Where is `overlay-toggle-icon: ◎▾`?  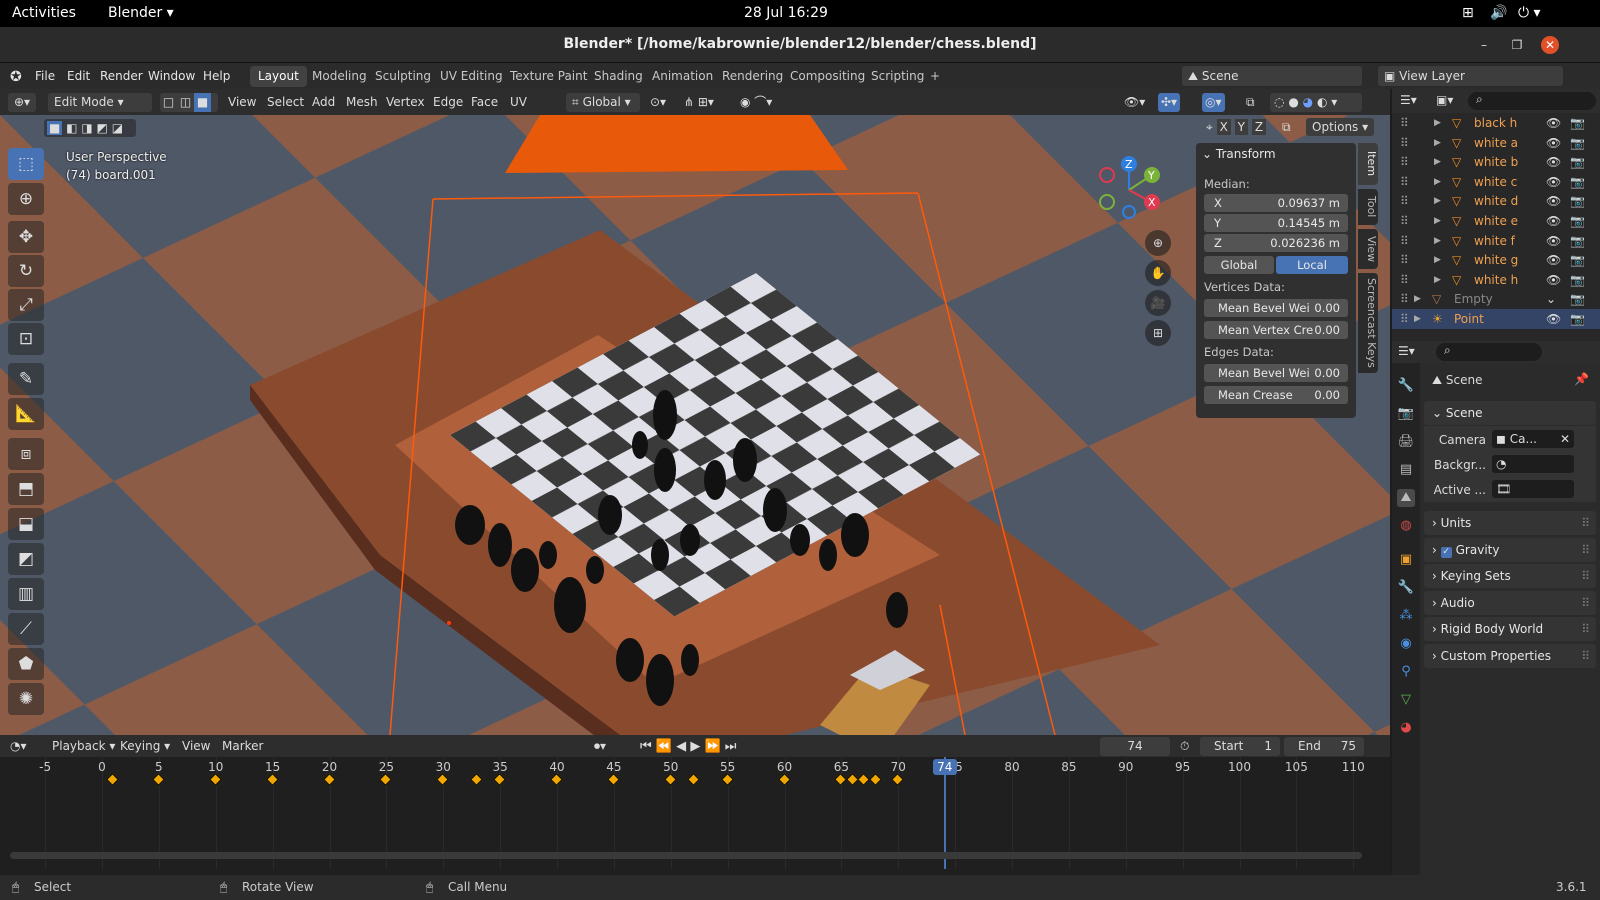 overlay-toggle-icon: ◎▾ is located at coordinates (1213, 102).